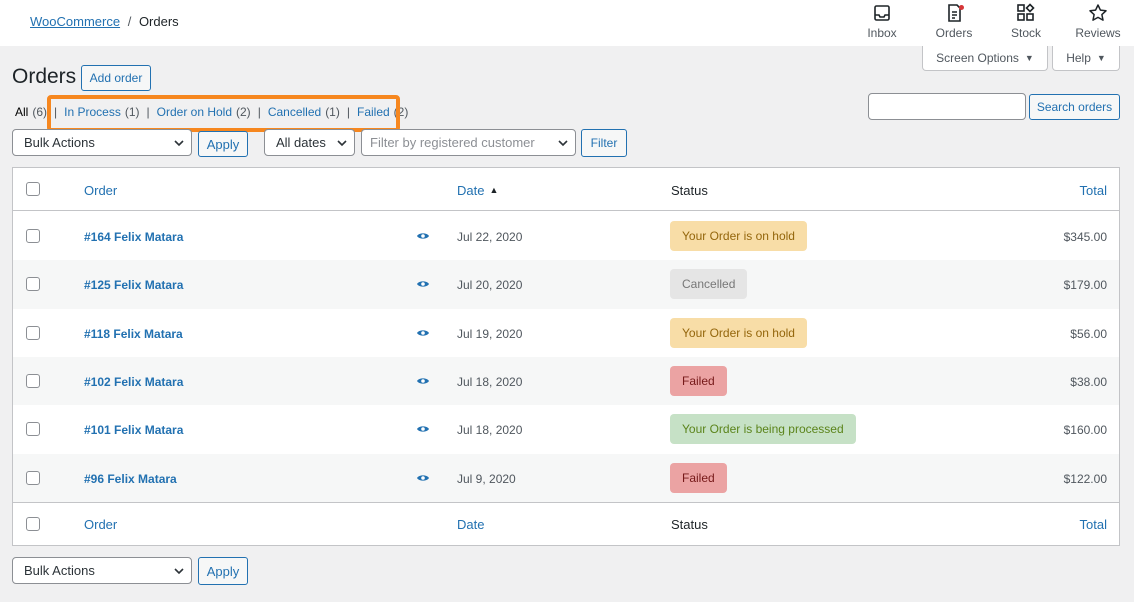 The image size is (1134, 602). What do you see at coordinates (698, 380) in the screenshot?
I see `status-badge: Failed` at bounding box center [698, 380].